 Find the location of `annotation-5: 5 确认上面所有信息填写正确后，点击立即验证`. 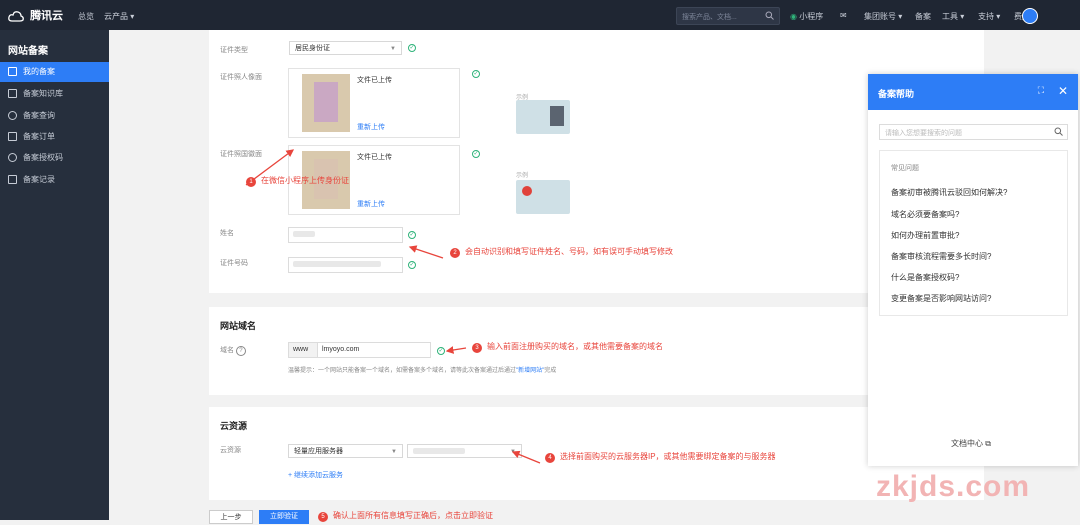

annotation-5: 5 确认上面所有信息填写正确后，点击立即验证 is located at coordinates (405, 516).